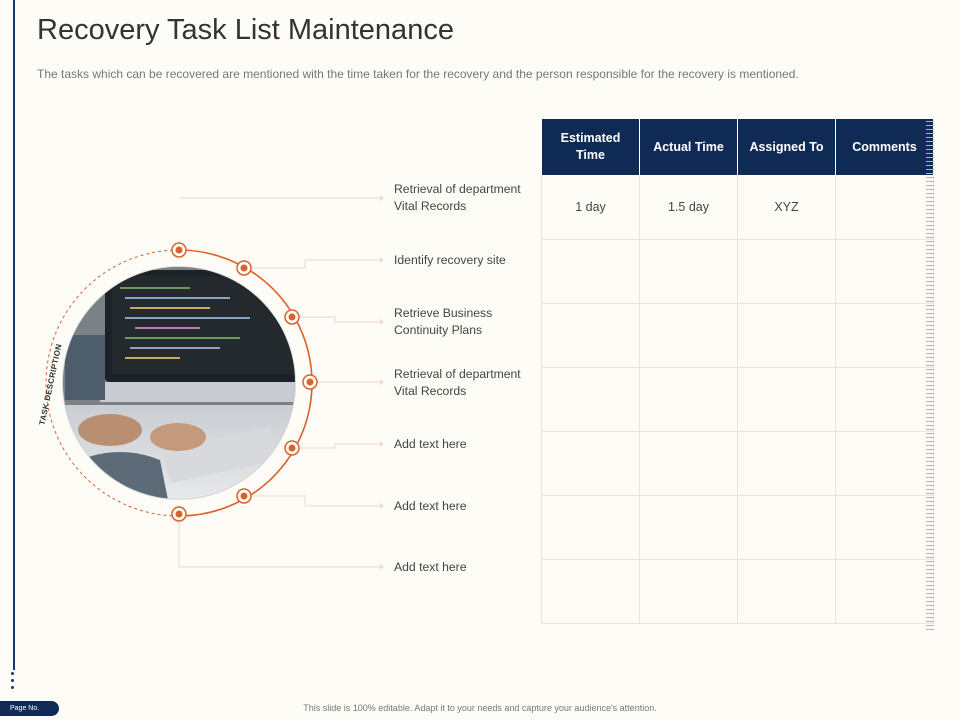 Image resolution: width=960 pixels, height=720 pixels. I want to click on computer-photo, so click(179, 383).